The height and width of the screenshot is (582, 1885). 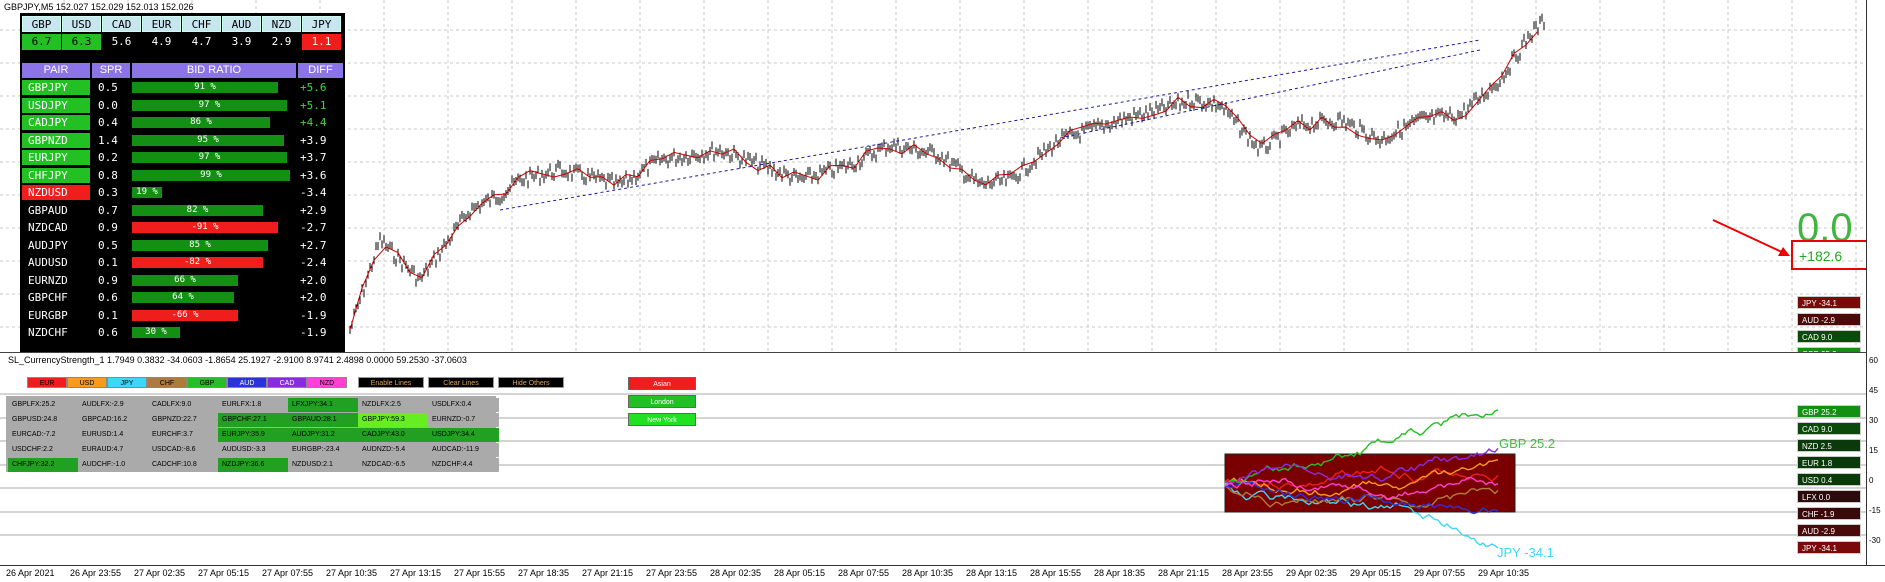 I want to click on pair-name: EURJPY, so click(x=56, y=157).